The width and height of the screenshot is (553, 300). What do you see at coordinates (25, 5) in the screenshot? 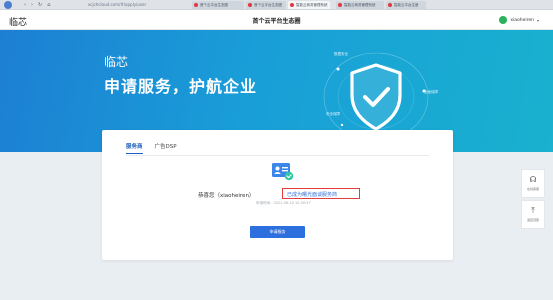
I see `back-icon: ‹` at bounding box center [25, 5].